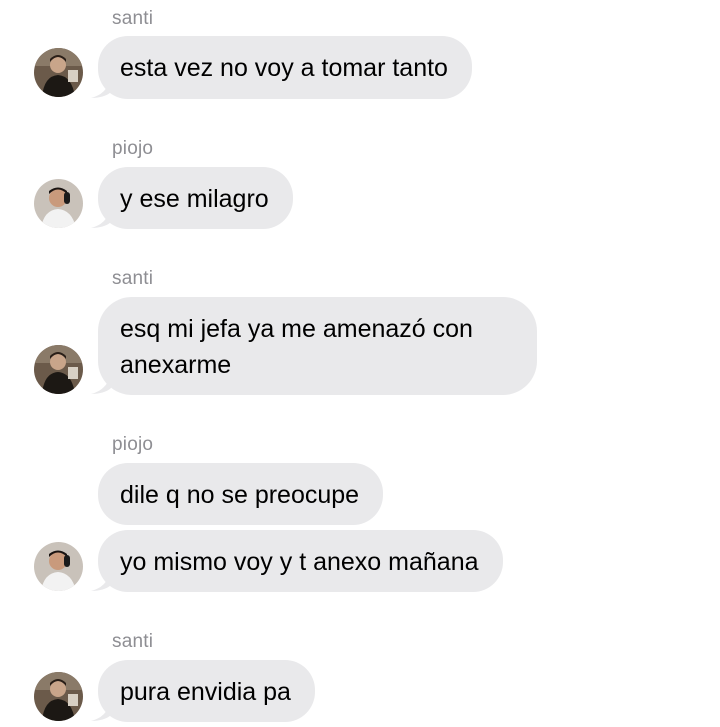  Describe the element at coordinates (206, 691) in the screenshot. I see `message-bubble: pura envidia pa` at that location.